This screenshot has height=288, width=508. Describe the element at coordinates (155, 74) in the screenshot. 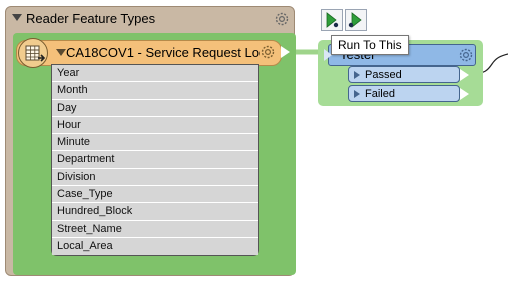

I see `attribute-row: Year` at that location.